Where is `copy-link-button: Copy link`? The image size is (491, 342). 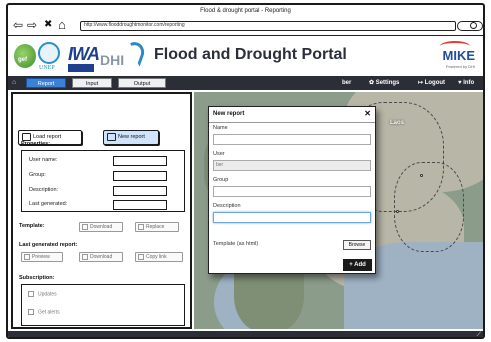 copy-link-button: Copy link is located at coordinates (159, 257).